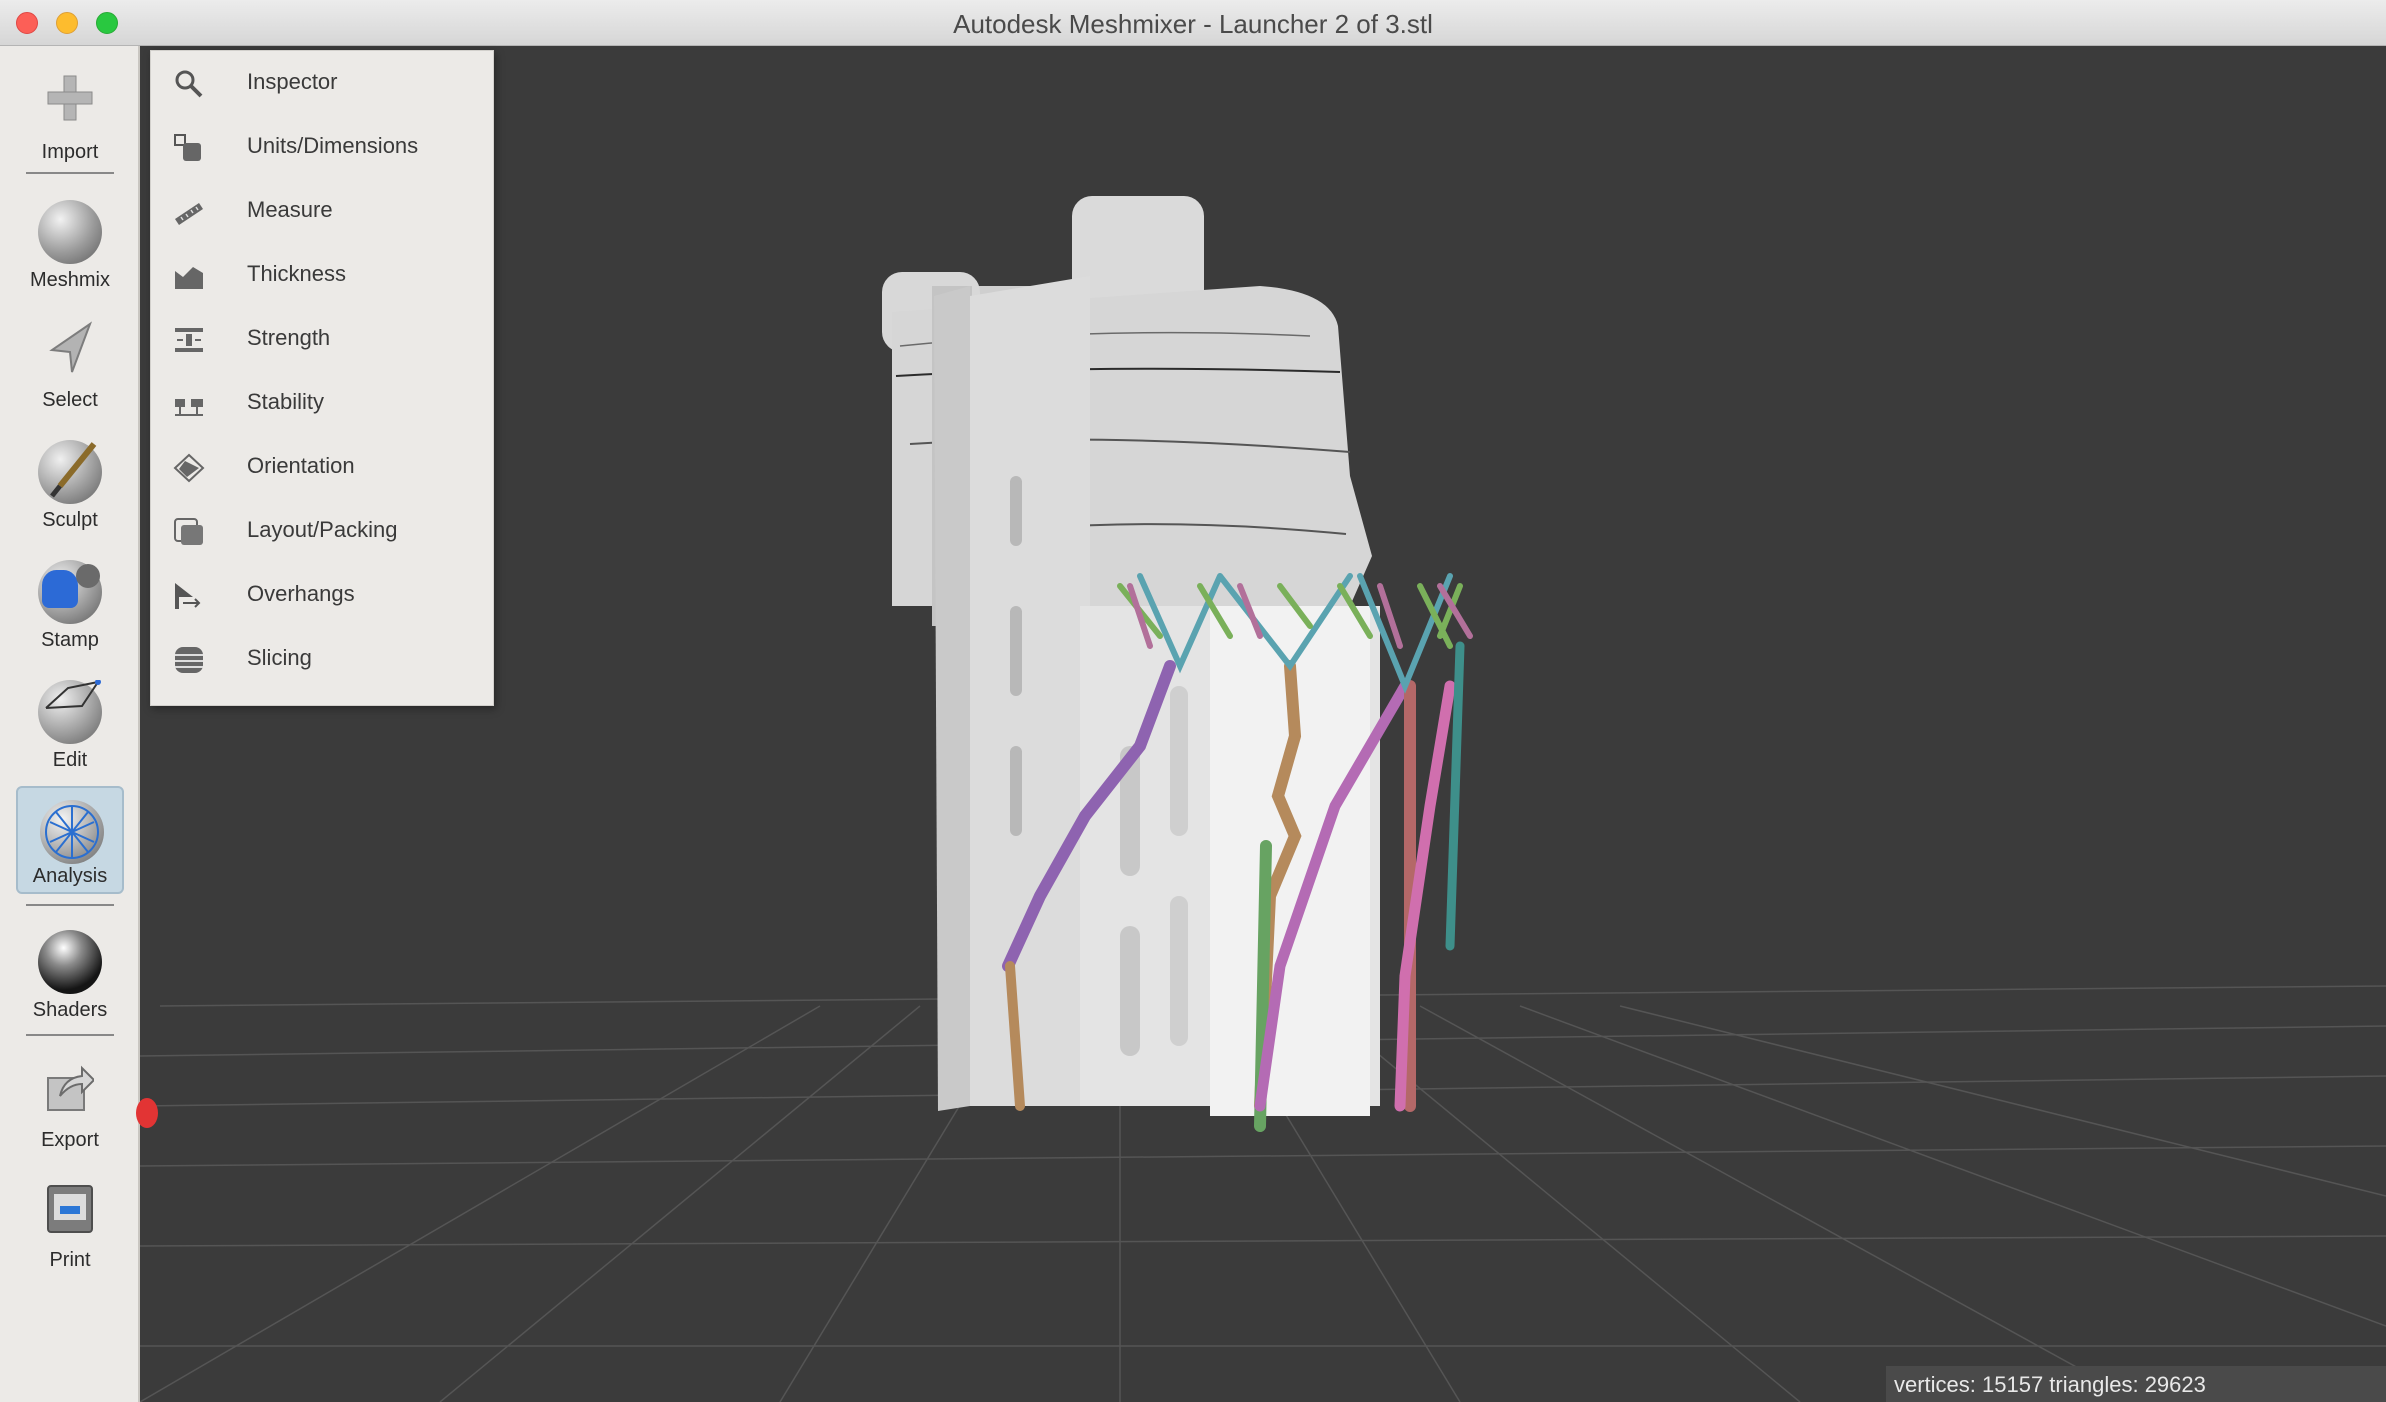 The image size is (2386, 1402). What do you see at coordinates (147, 1113) in the screenshot?
I see `gizmo-marker` at bounding box center [147, 1113].